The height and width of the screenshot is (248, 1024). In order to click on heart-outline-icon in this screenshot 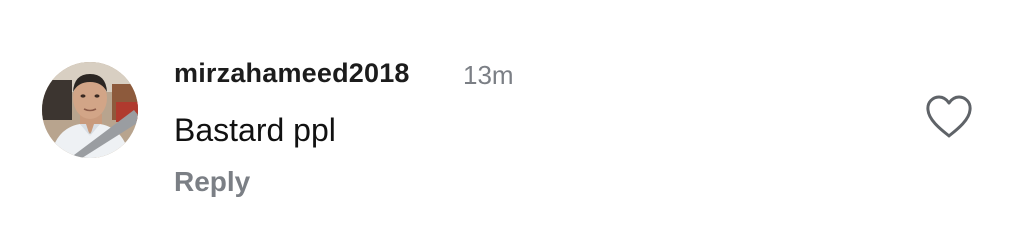, I will do `click(949, 116)`.